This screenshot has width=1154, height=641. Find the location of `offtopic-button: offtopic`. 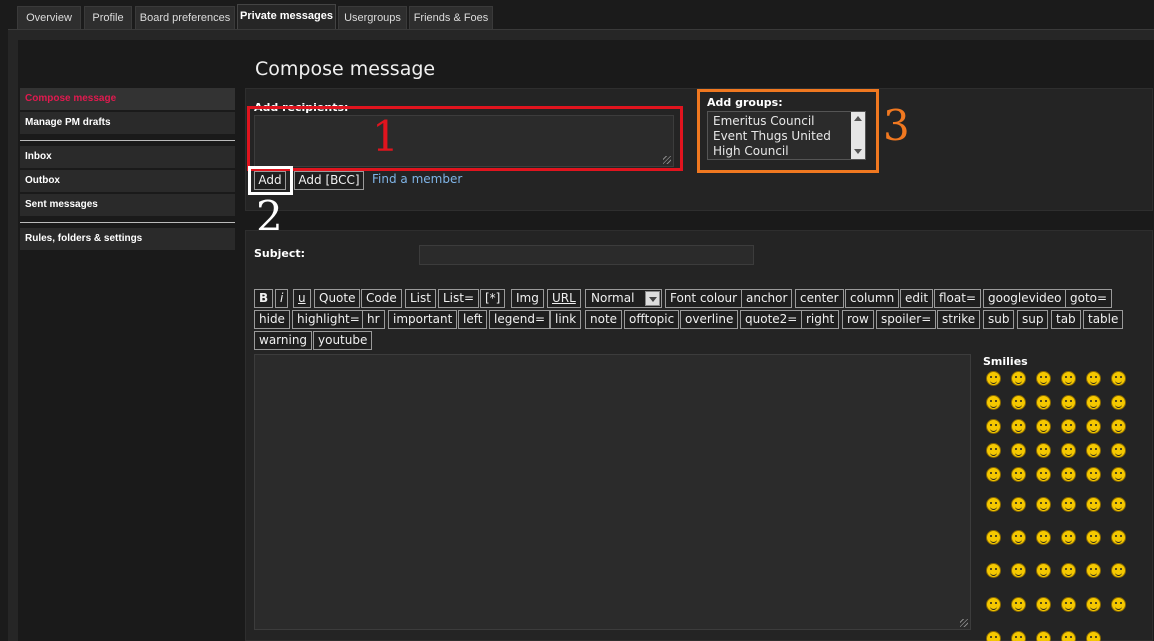

offtopic-button: offtopic is located at coordinates (652, 319).